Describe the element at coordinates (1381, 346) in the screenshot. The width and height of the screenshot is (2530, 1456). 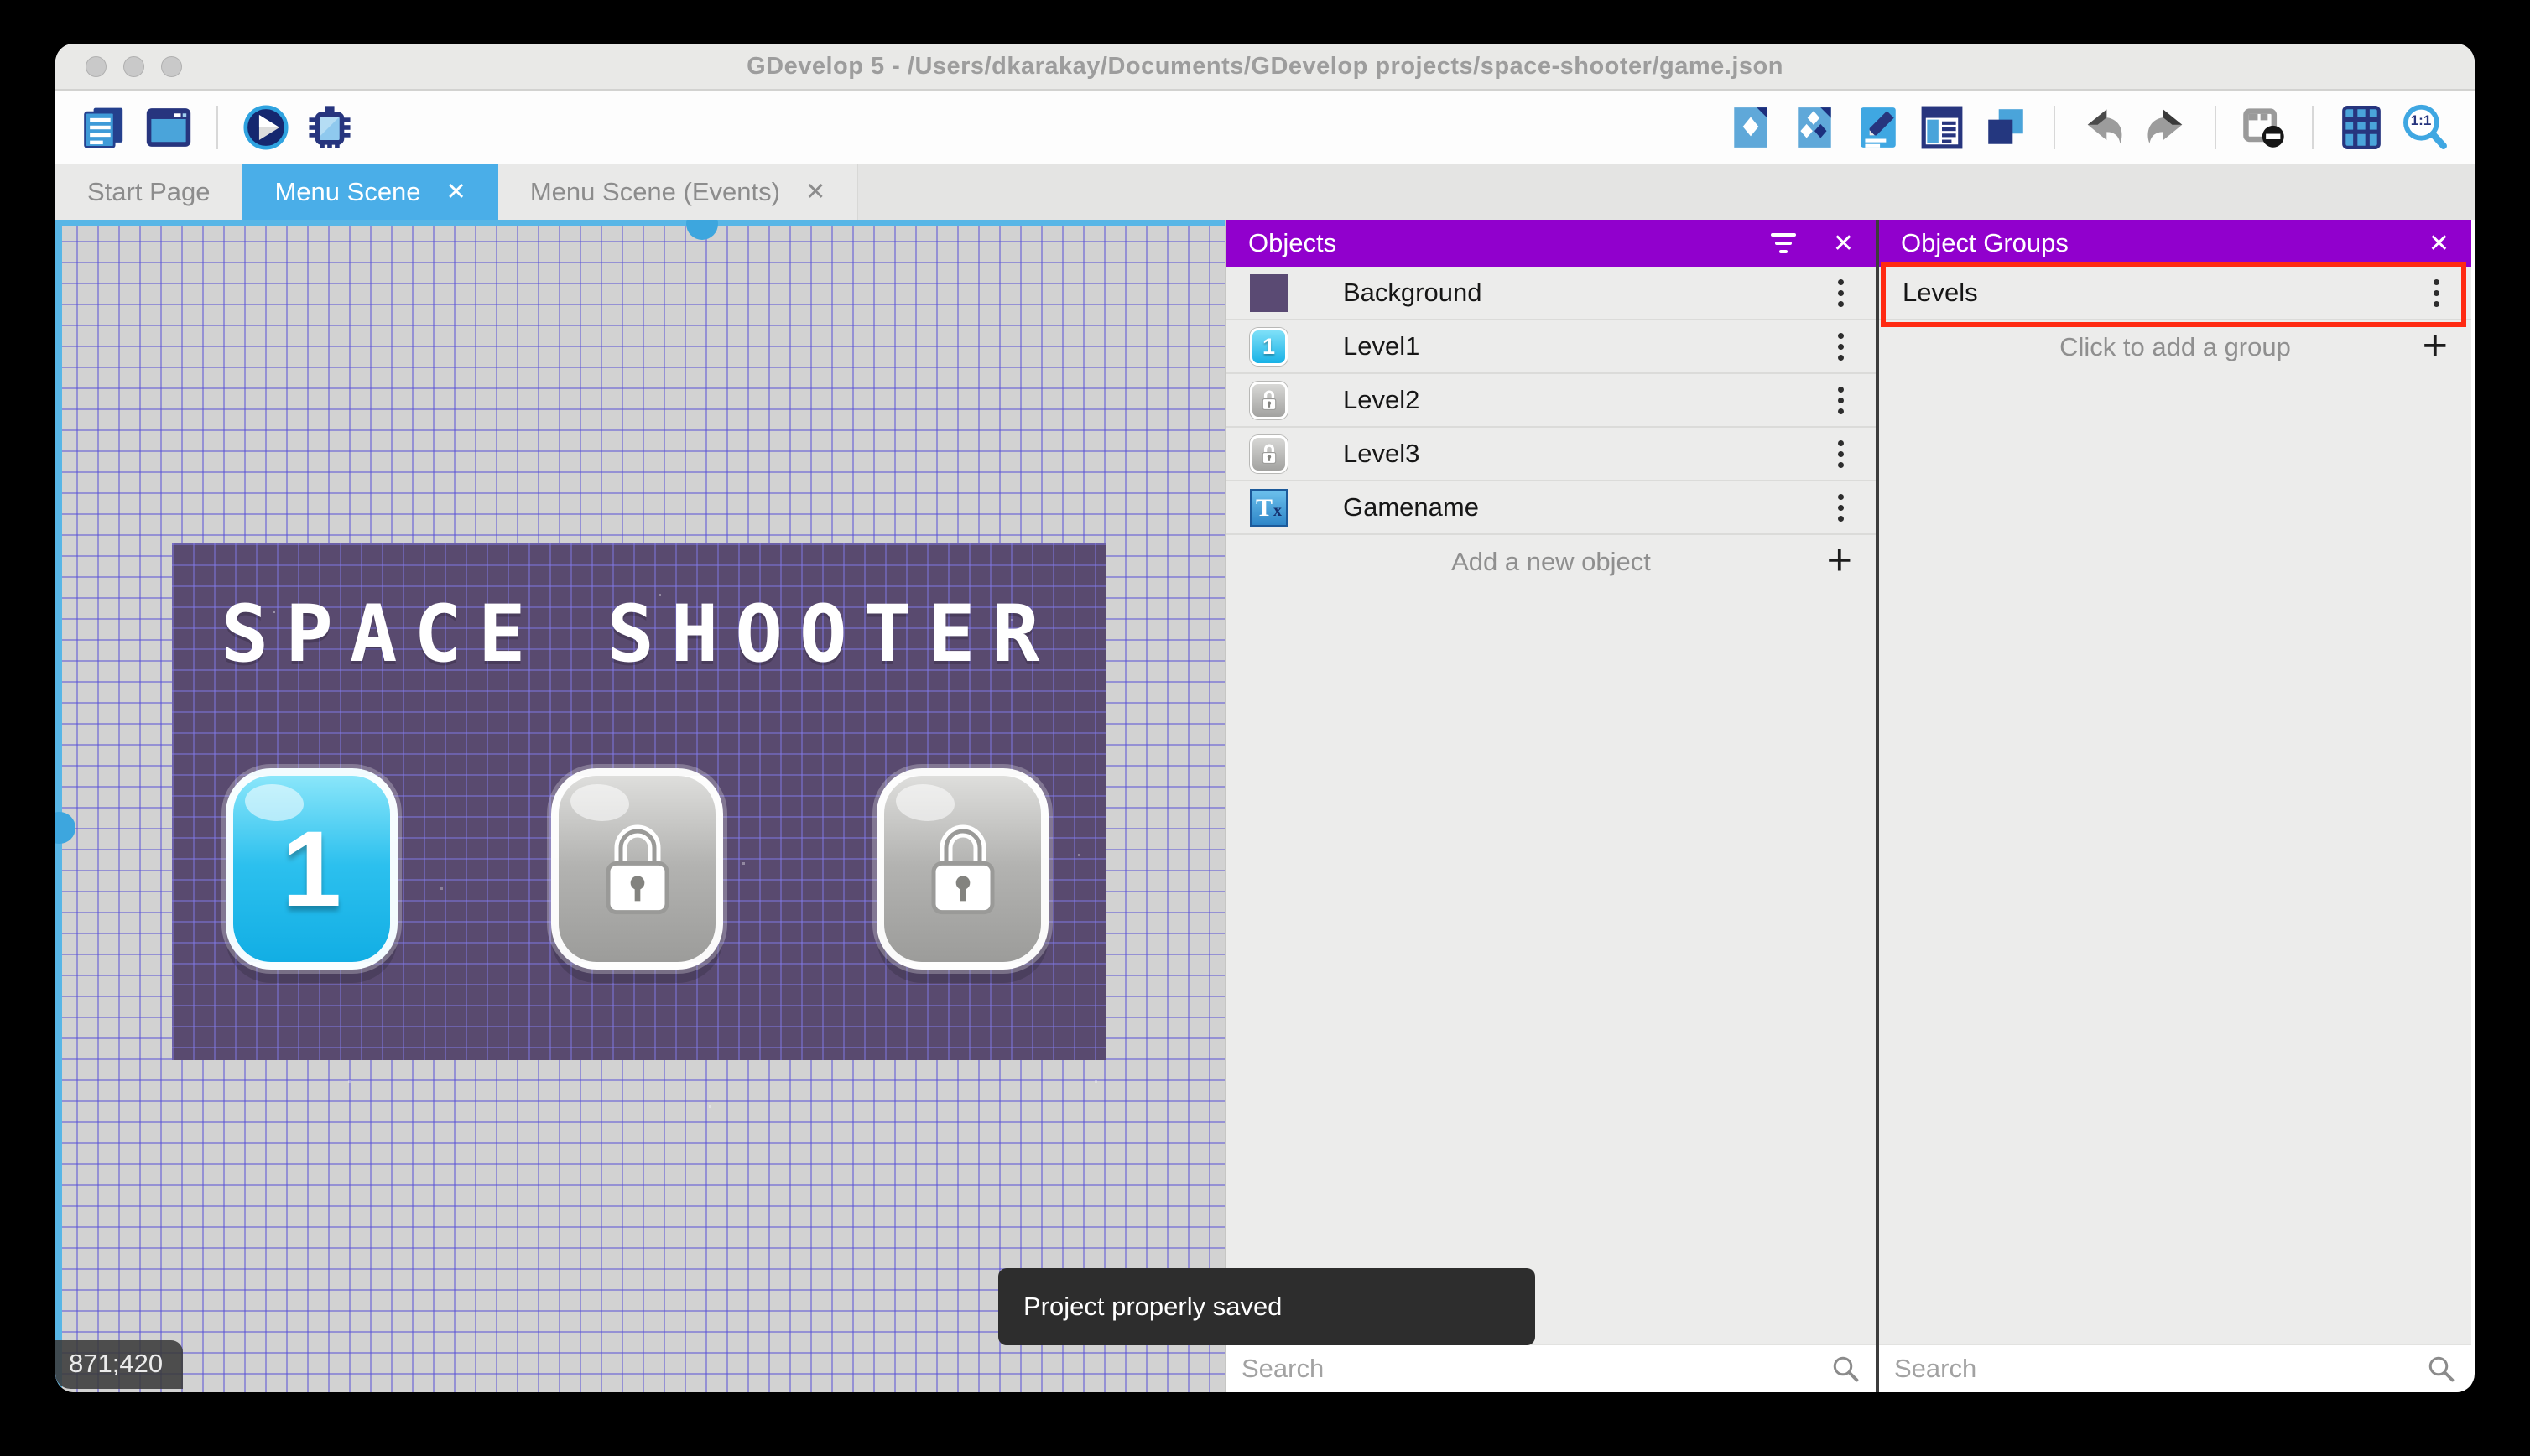
I see `object-label: Level1` at that location.